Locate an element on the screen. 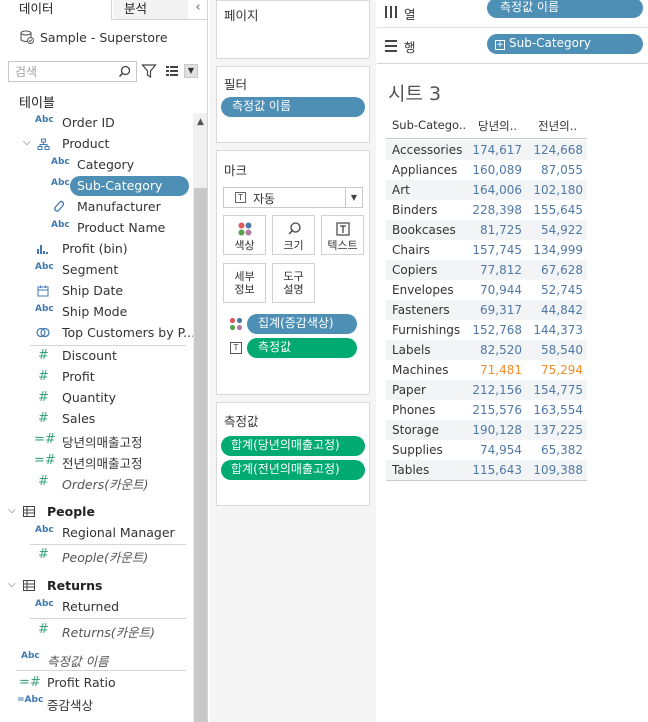 This screenshot has width=648, height=722. table-row: Accessories 174,617 124,668 is located at coordinates (486, 150).